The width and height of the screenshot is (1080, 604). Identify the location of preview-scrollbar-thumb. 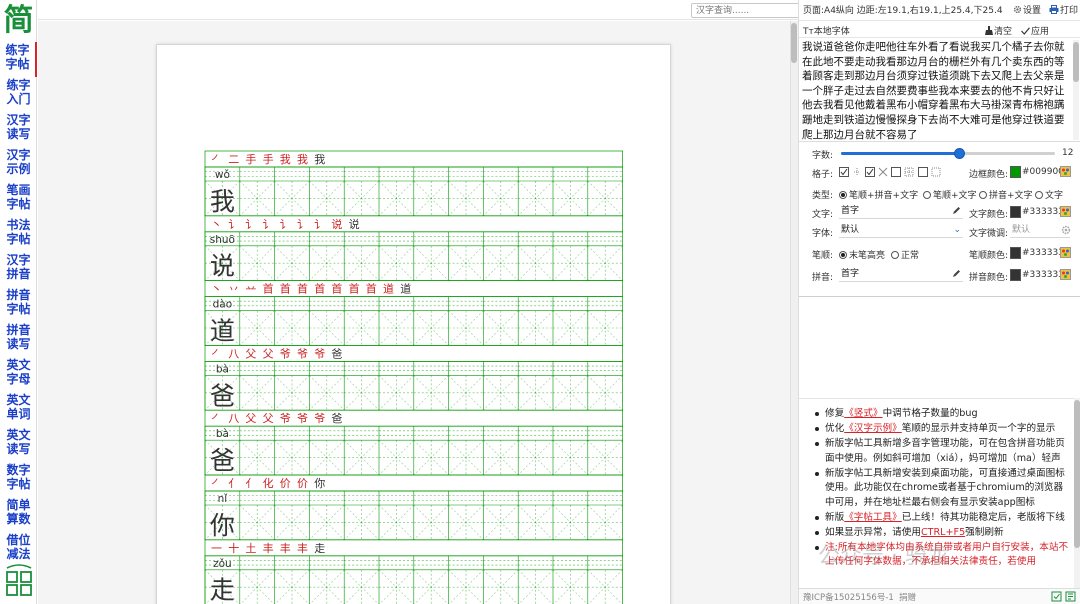
(794, 43).